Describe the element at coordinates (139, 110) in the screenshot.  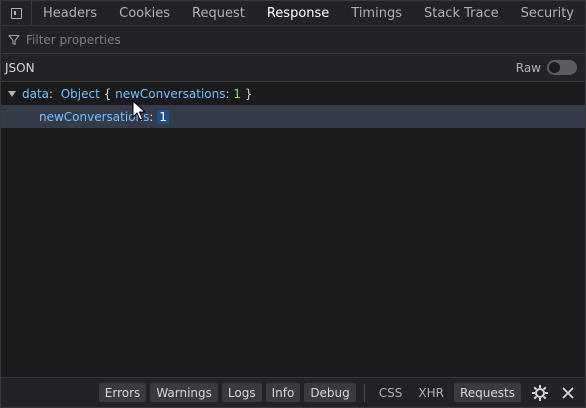
I see `mouse-cursor-icon` at that location.